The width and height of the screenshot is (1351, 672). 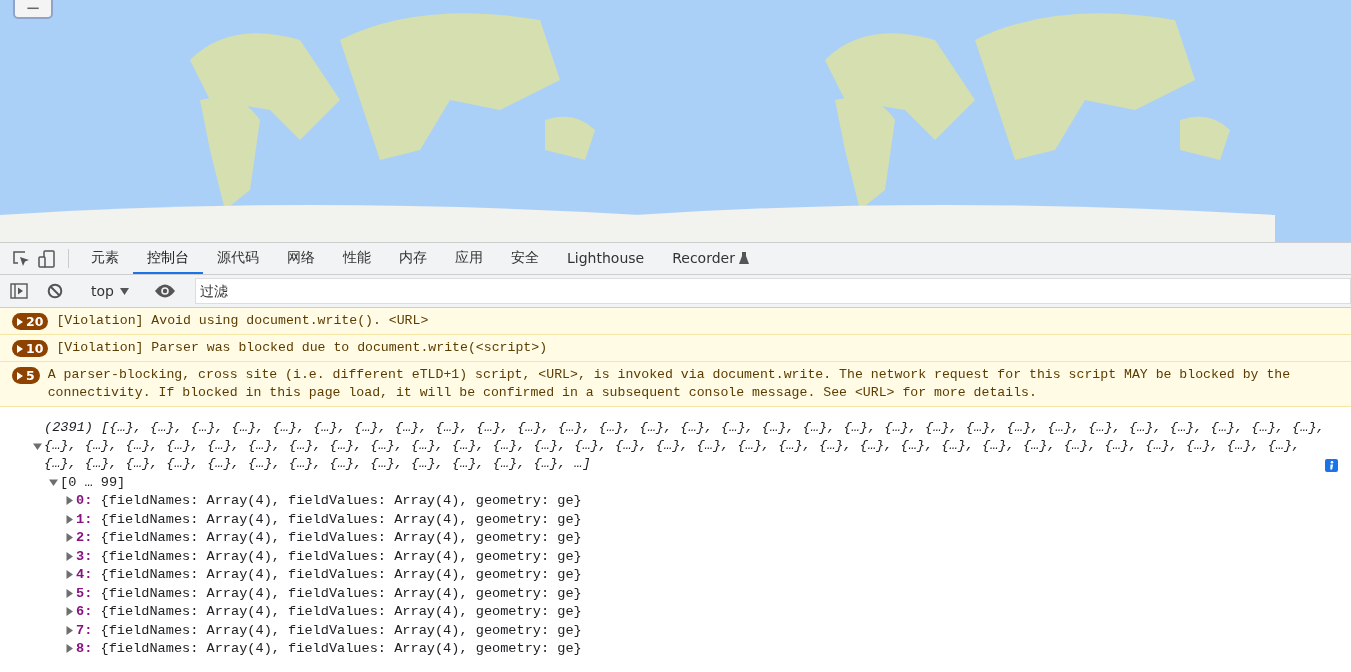 What do you see at coordinates (525, 258) in the screenshot?
I see `devtools-tab: 安全` at bounding box center [525, 258].